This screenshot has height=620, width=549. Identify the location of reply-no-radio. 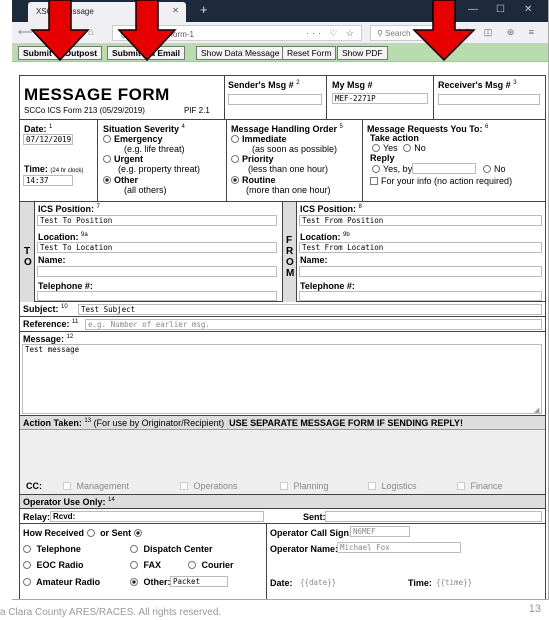
(487, 169).